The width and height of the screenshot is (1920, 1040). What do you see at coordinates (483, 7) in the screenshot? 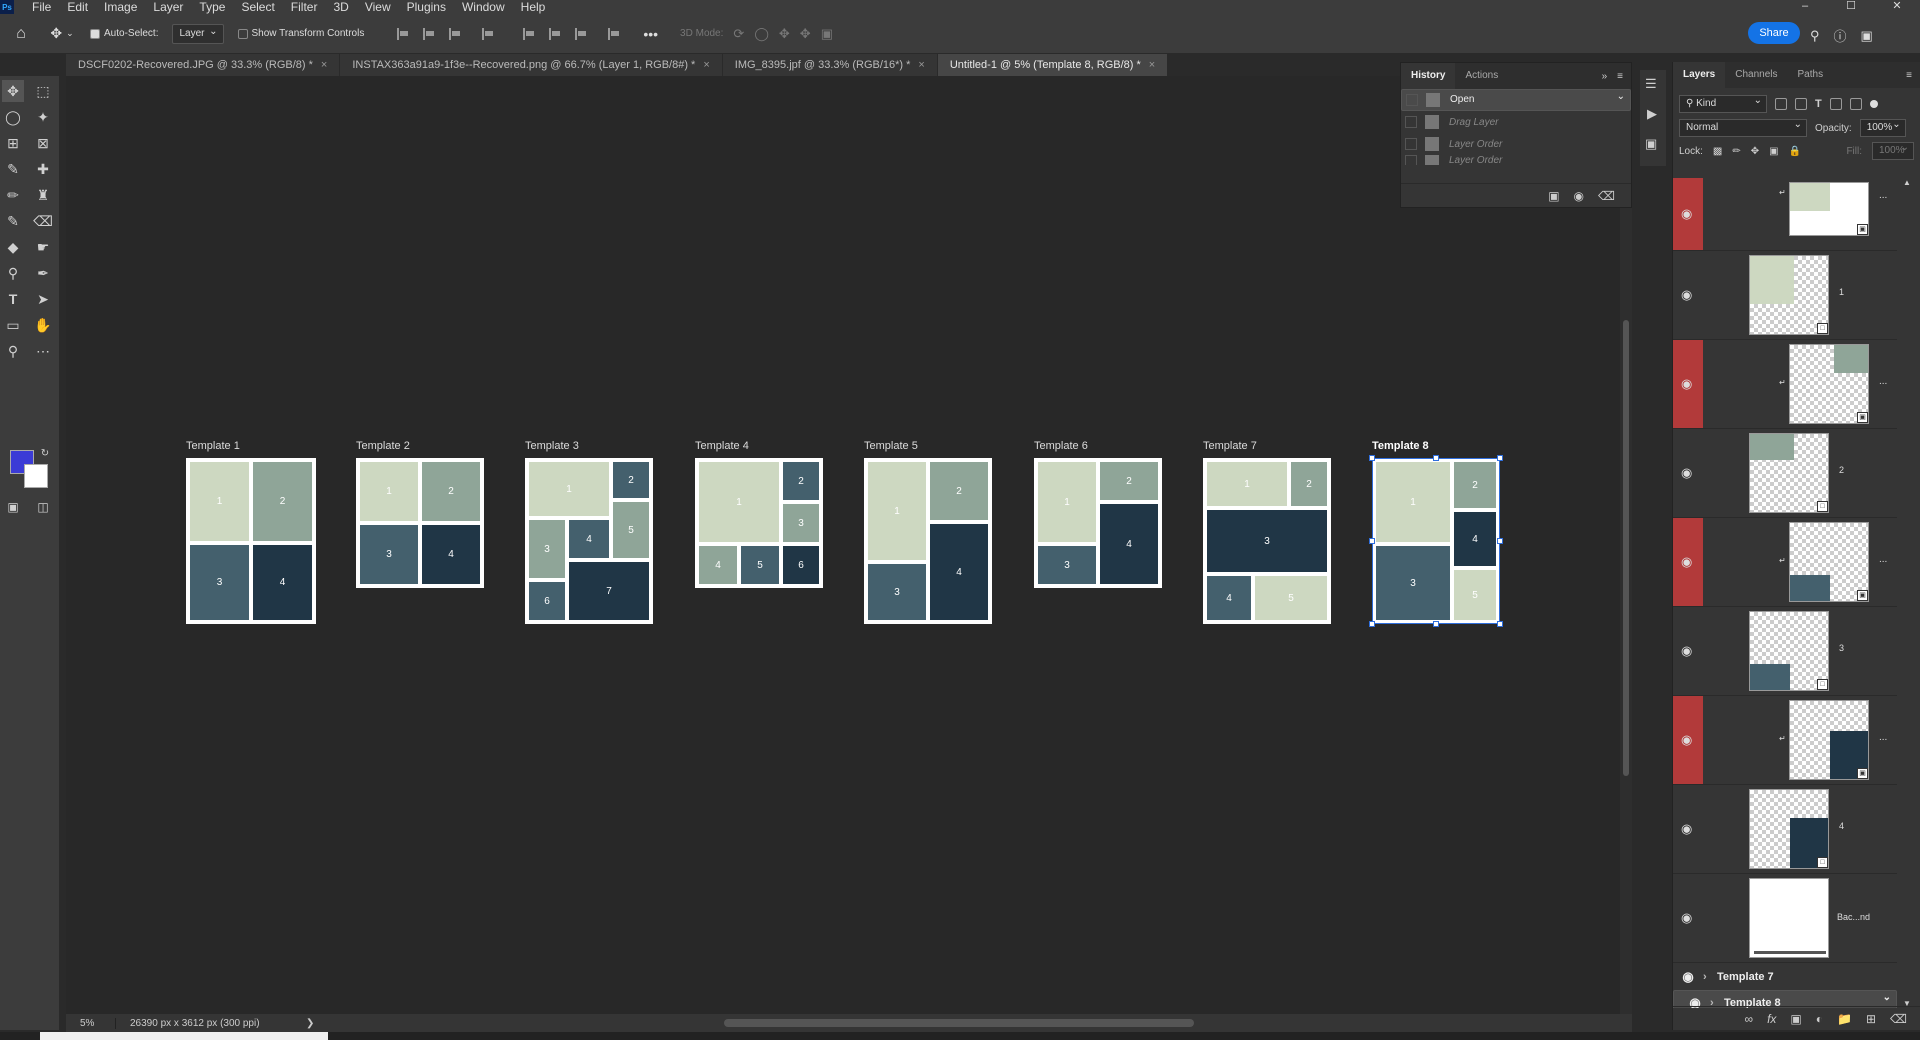
I see `menu-window: Window` at bounding box center [483, 7].